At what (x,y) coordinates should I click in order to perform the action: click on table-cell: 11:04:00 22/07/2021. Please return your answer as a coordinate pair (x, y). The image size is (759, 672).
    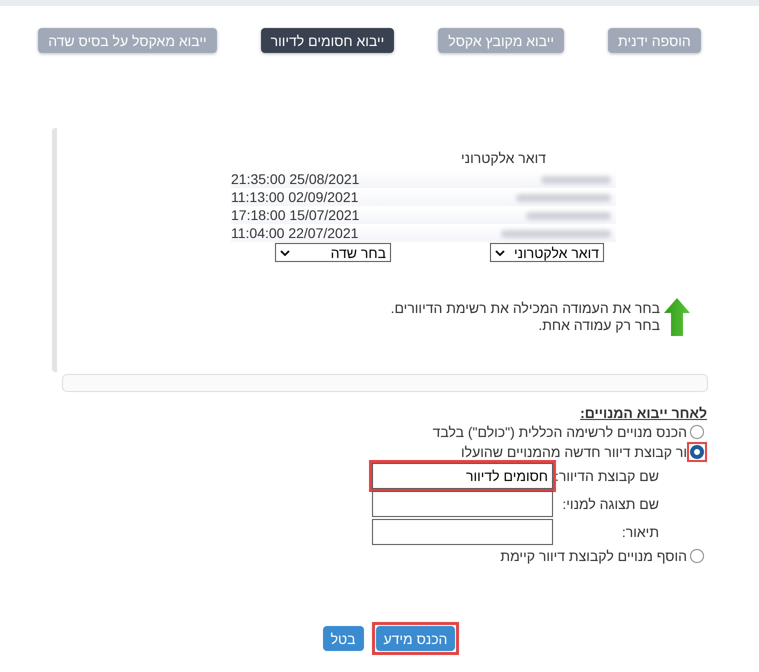
    Looking at the image, I should click on (294, 233).